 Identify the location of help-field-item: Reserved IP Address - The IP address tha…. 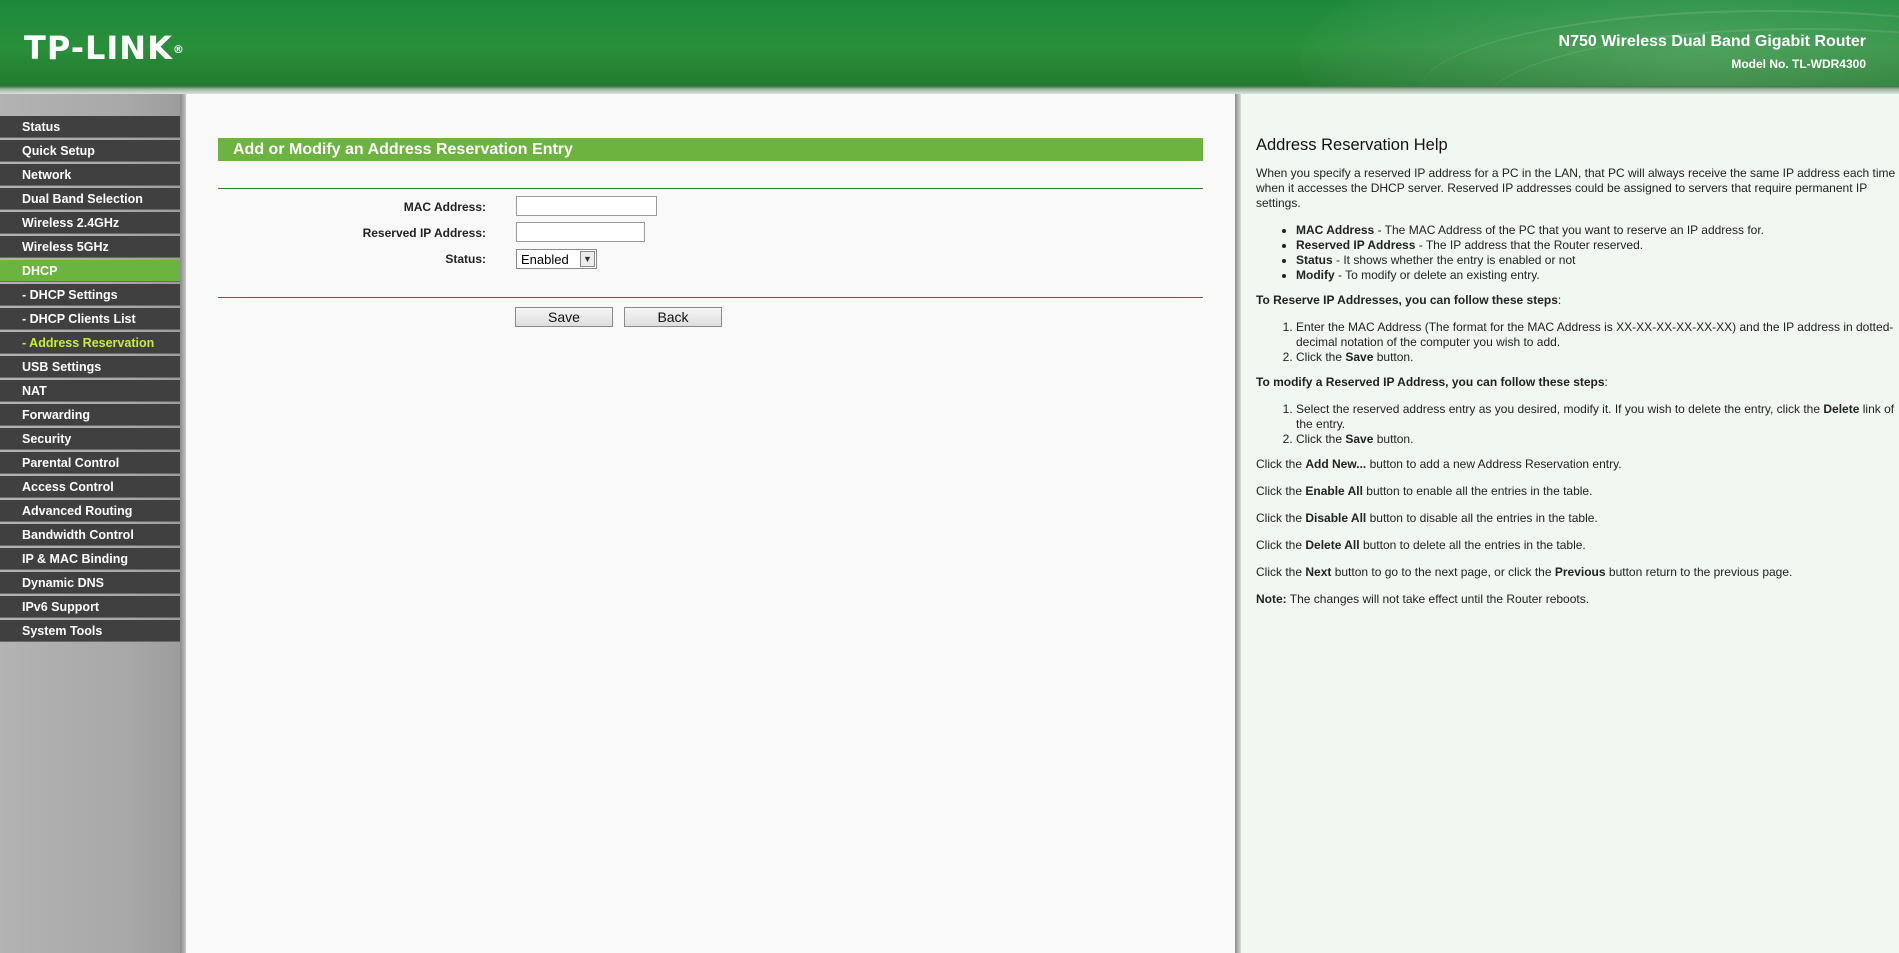
(1597, 245).